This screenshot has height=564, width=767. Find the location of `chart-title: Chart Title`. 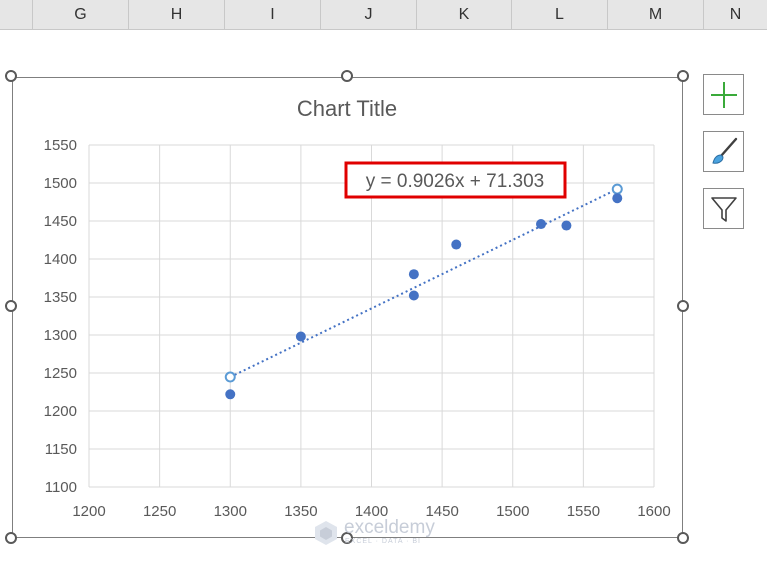

chart-title: Chart Title is located at coordinates (347, 108).